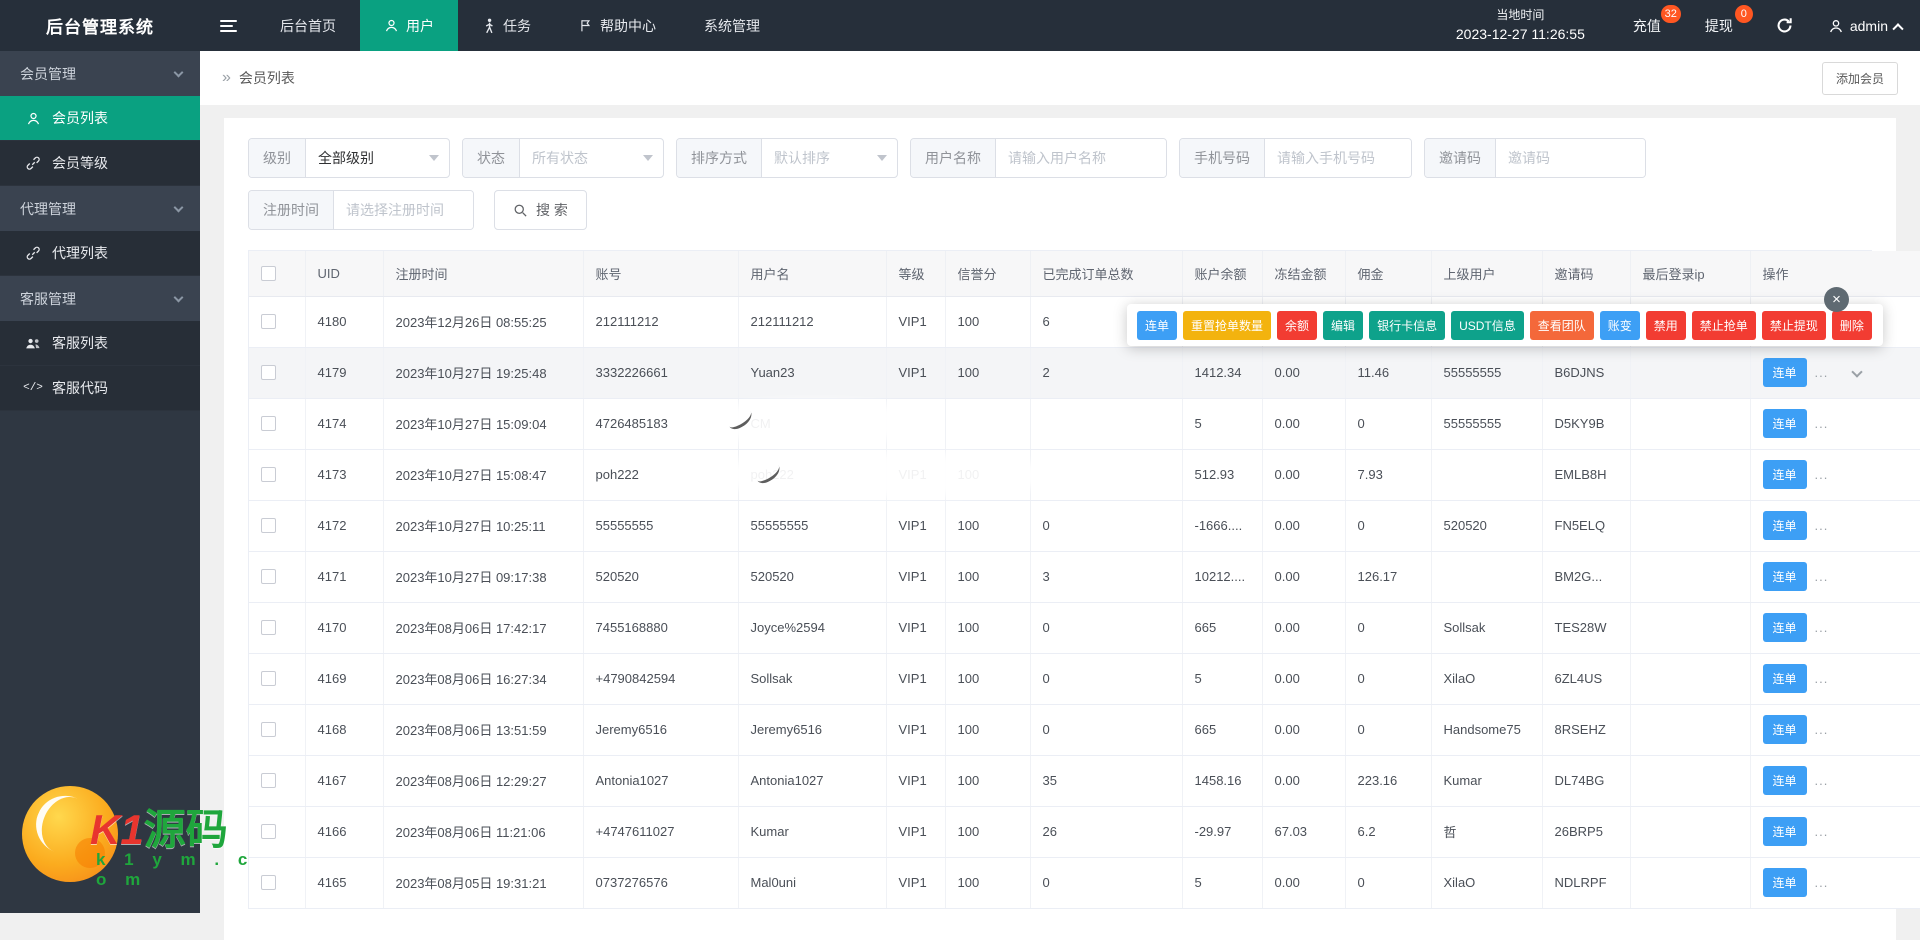  What do you see at coordinates (1227, 325) in the screenshot?
I see `popover-action-button-1: 重置抢单数量` at bounding box center [1227, 325].